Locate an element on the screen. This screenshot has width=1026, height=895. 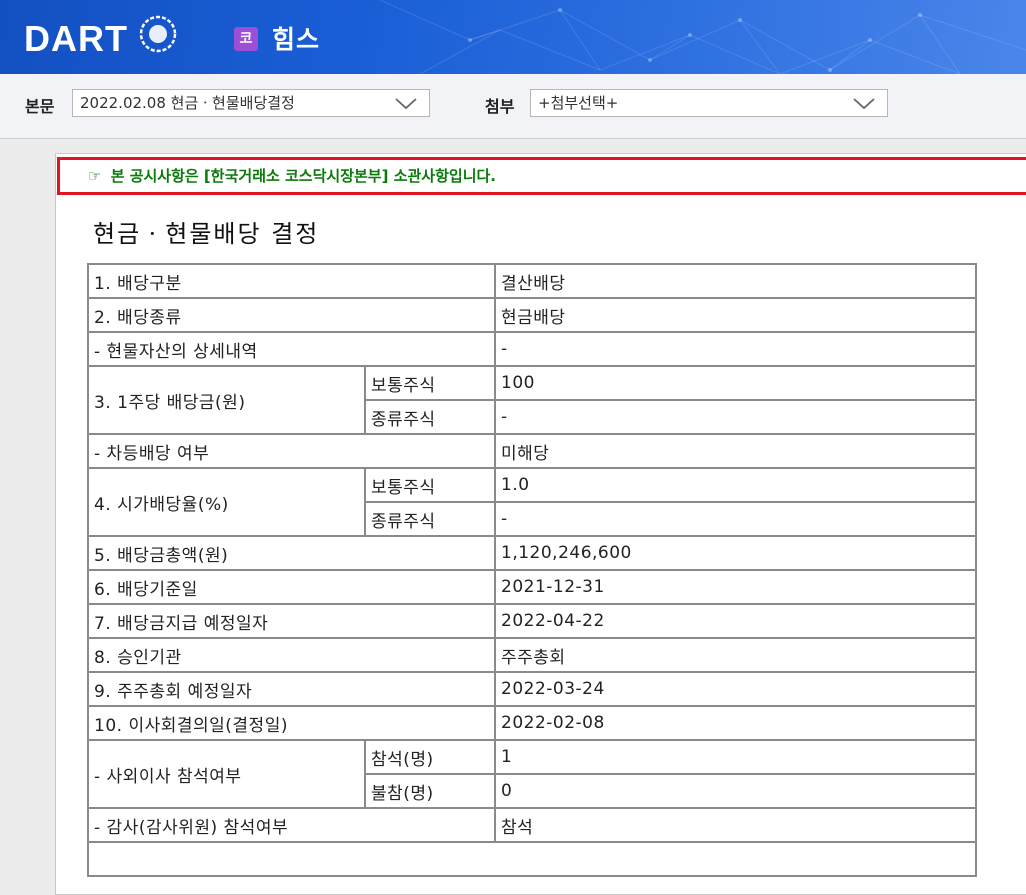
body-select-value: 2022.02.08 현금ㆍ현물배당결정 is located at coordinates (187, 103).